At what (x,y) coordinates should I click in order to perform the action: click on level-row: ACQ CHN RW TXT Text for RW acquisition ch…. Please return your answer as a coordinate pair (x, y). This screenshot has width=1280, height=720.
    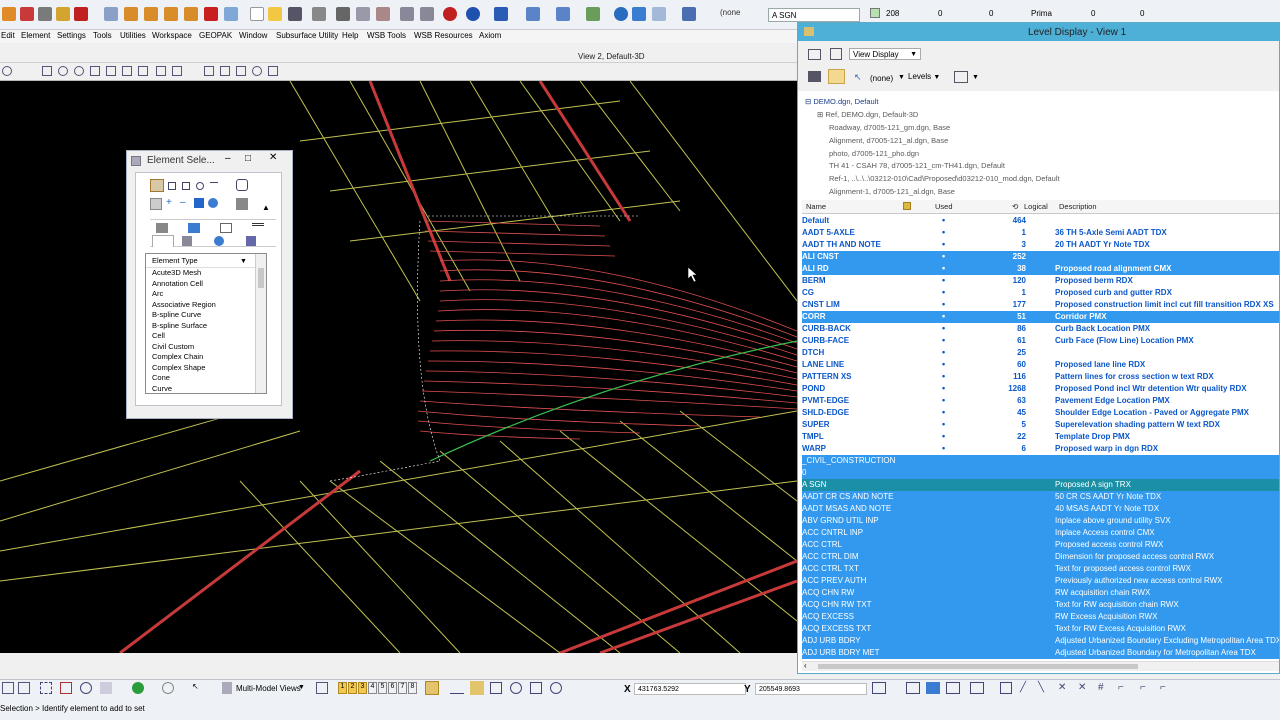
    Looking at the image, I should click on (1040, 605).